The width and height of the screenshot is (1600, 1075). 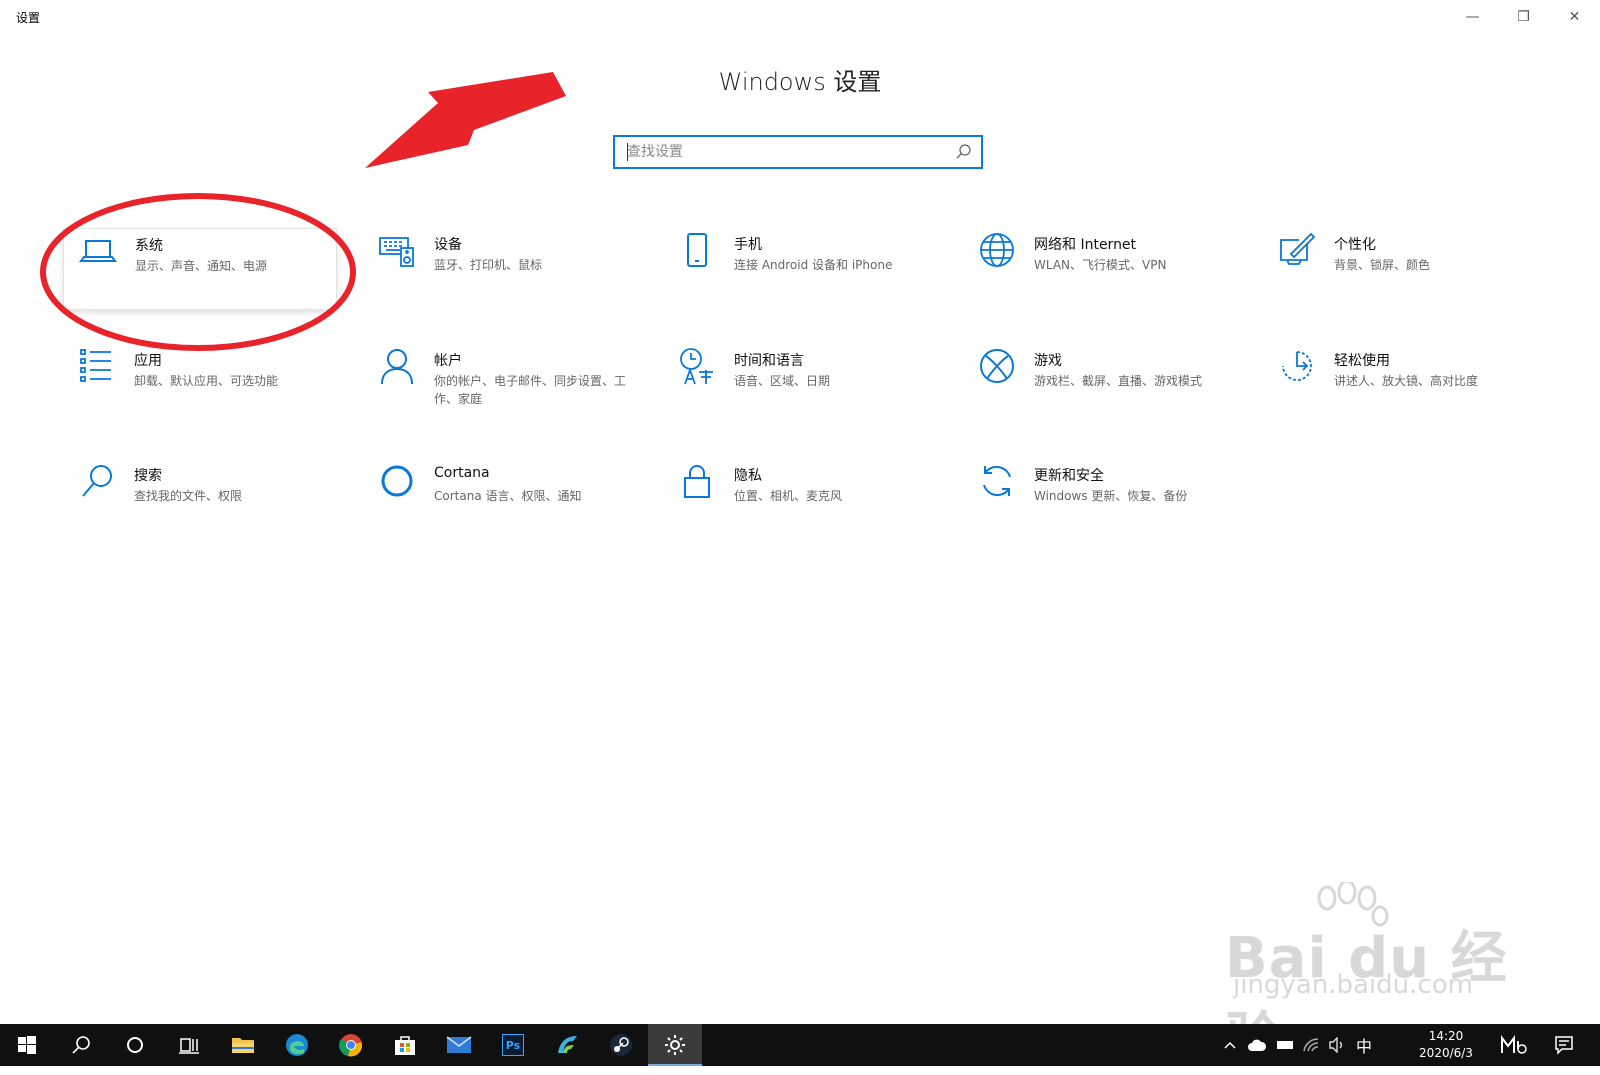 What do you see at coordinates (351, 1045) in the screenshot?
I see `chrome-button` at bounding box center [351, 1045].